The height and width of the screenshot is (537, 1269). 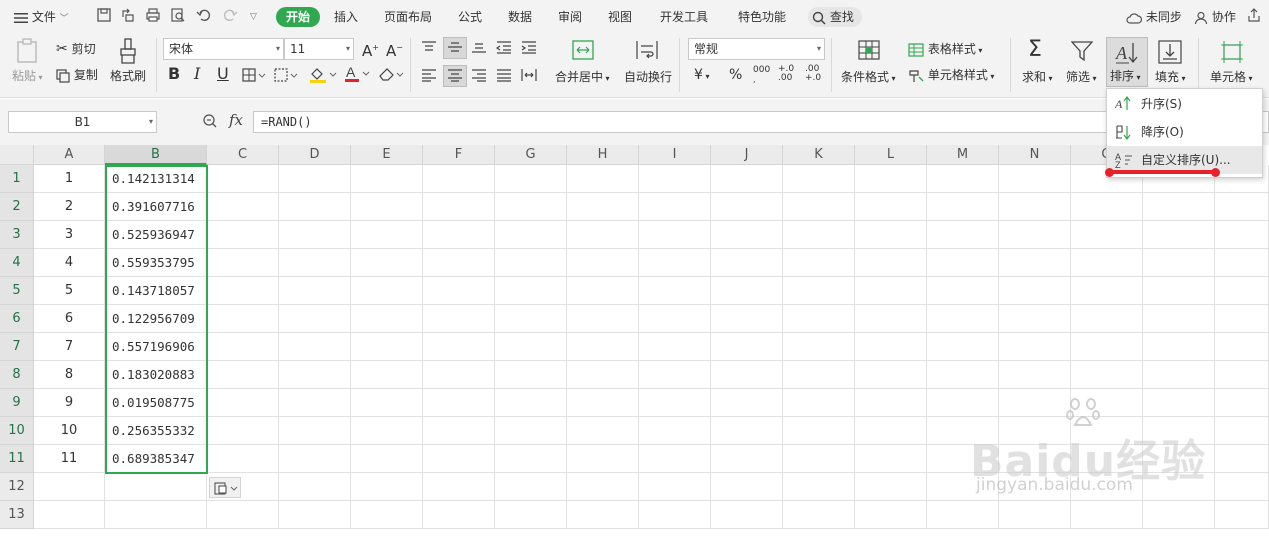 What do you see at coordinates (520, 17) in the screenshot?
I see `tab-data: 数据` at bounding box center [520, 17].